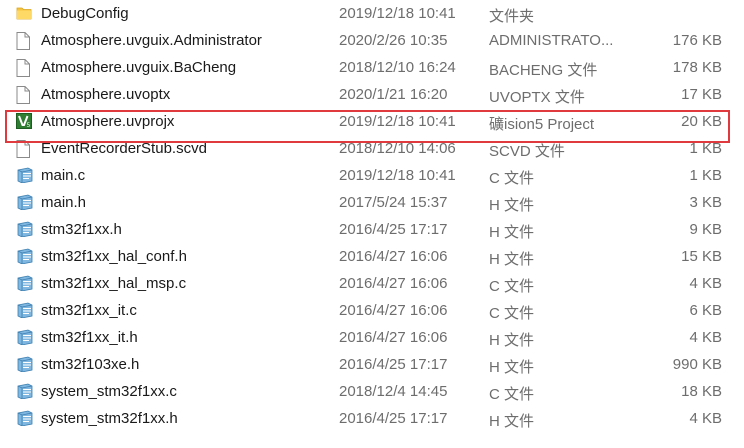 This screenshot has width=744, height=448. Describe the element at coordinates (108, 121) in the screenshot. I see `file-name: Atmosphere.uvprojx` at that location.